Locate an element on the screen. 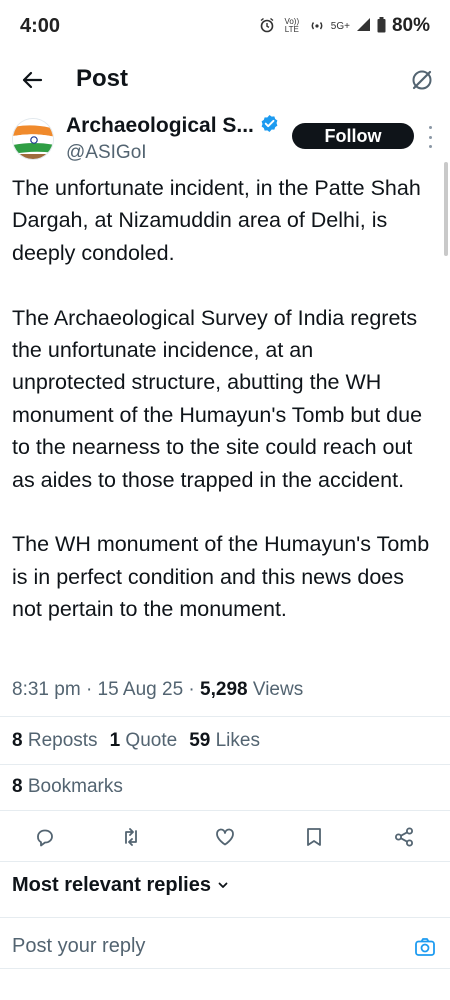 This screenshot has height=1000, width=450. views-label: Views is located at coordinates (278, 689).